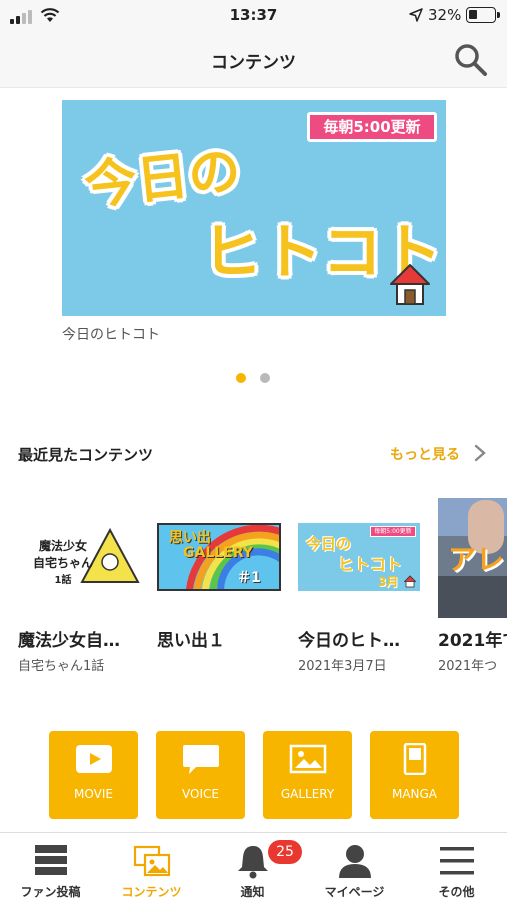 The width and height of the screenshot is (507, 900). What do you see at coordinates (342, 666) in the screenshot?
I see `card-subtitle: 2021年3月7日` at bounding box center [342, 666].